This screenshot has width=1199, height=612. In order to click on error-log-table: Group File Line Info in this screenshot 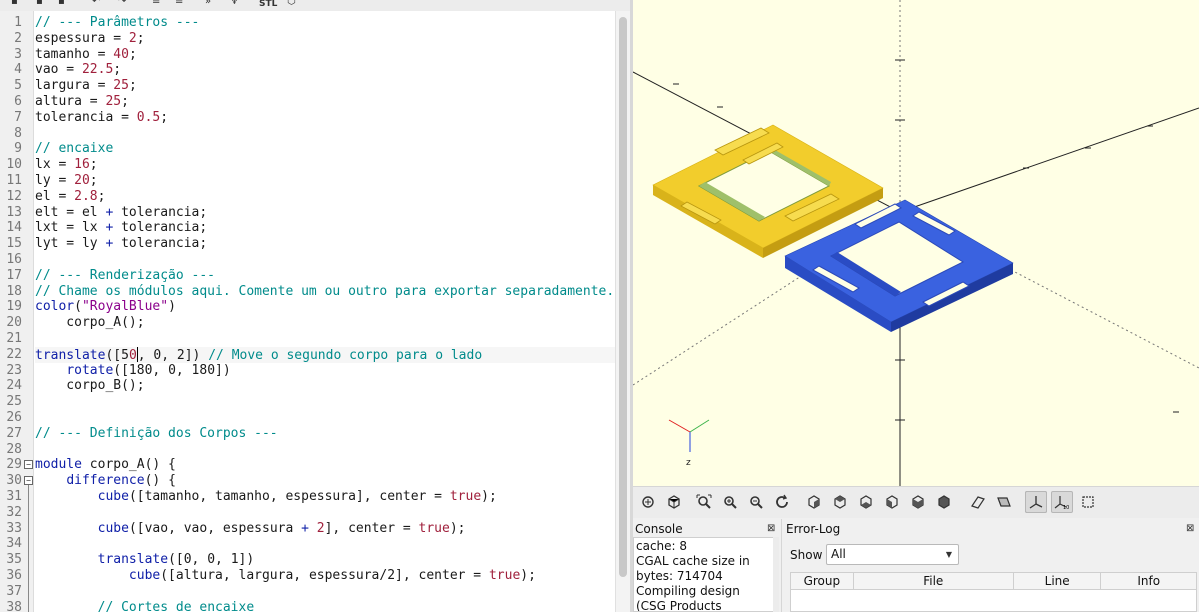, I will do `click(993, 592)`.